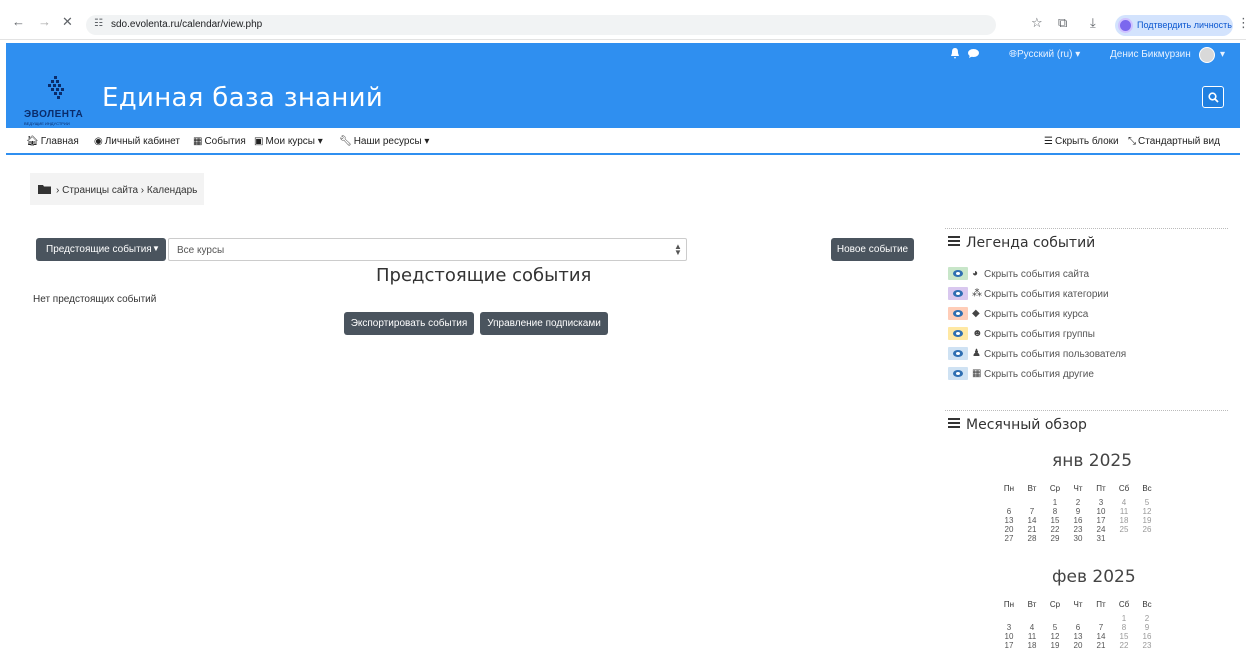 This screenshot has width=1246, height=657. Describe the element at coordinates (954, 423) in the screenshot. I see `hamburger-icon` at that location.